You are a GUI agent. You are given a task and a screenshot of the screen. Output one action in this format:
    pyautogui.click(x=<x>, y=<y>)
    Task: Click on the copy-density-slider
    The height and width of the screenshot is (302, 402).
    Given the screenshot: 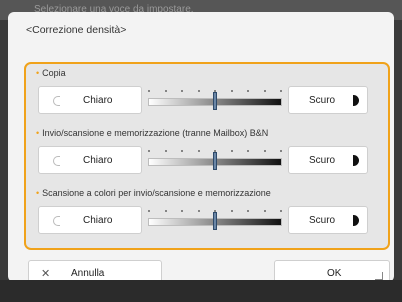 What is the action you would take?
    pyautogui.click(x=215, y=100)
    